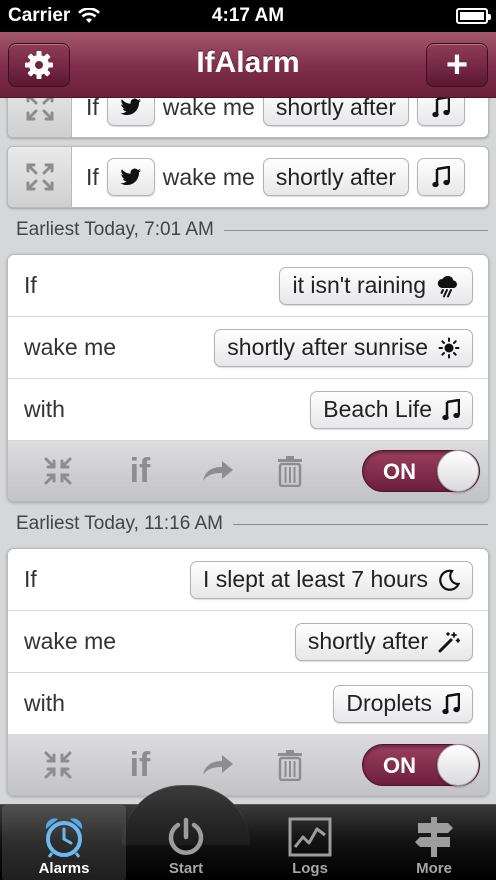  Describe the element at coordinates (64, 868) in the screenshot. I see `tab-label: Alarms` at that location.